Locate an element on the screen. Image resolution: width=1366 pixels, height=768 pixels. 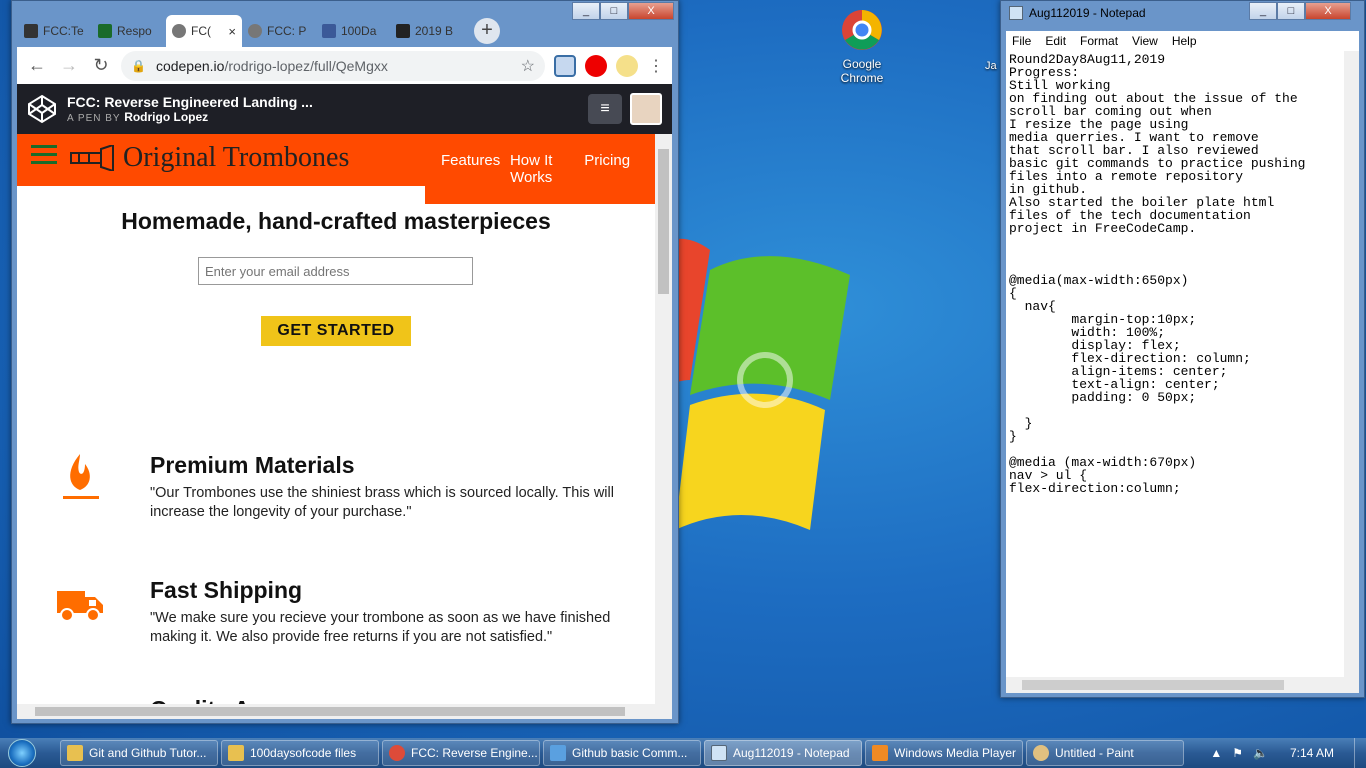
feature-title: Fast Shipping is located at coordinates (226, 590).